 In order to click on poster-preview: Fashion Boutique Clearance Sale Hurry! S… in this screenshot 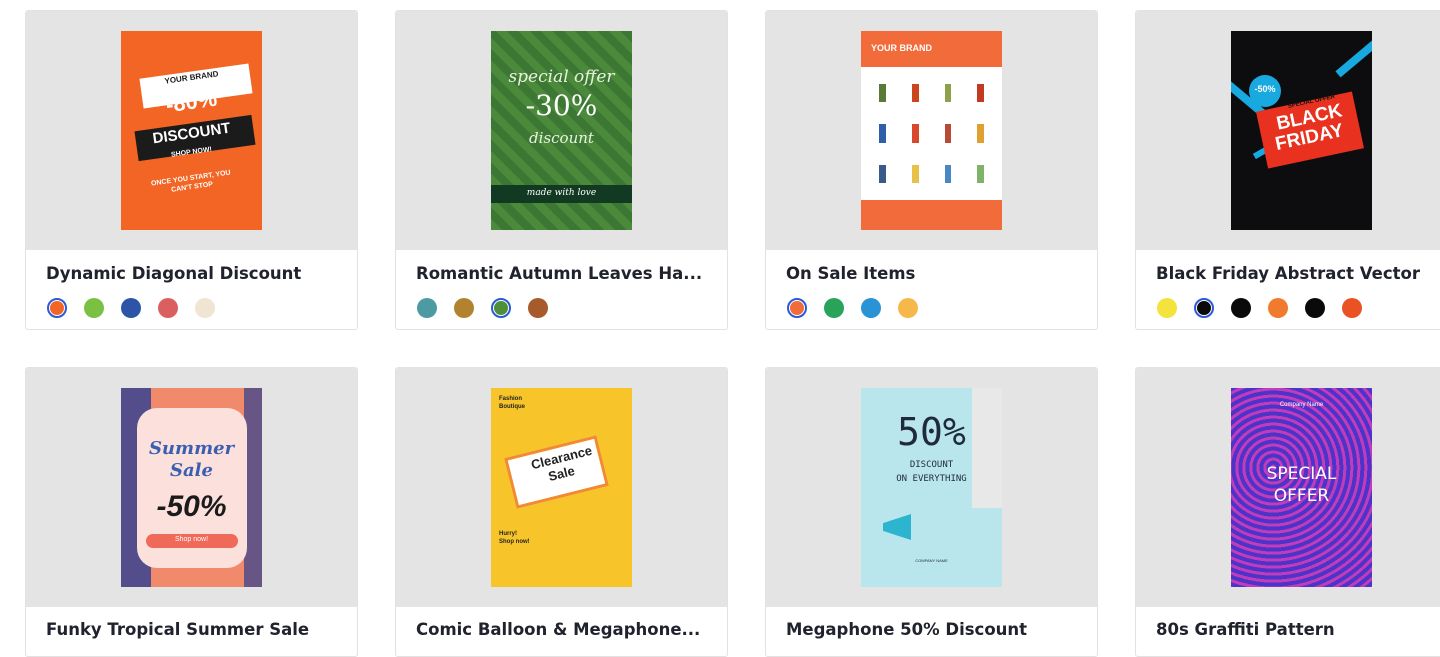, I will do `click(561, 487)`.